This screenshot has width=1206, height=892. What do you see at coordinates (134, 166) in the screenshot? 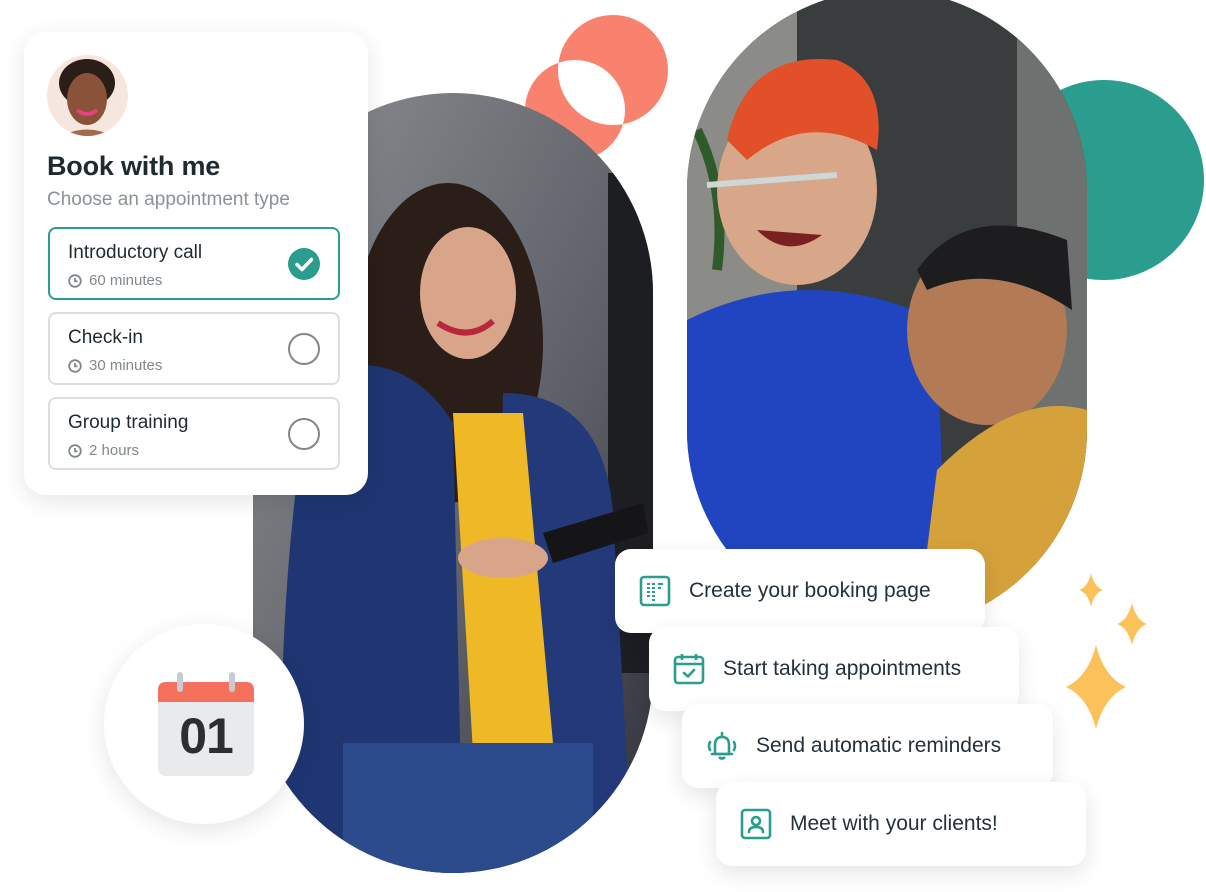
I see `card-title: Book with me` at bounding box center [134, 166].